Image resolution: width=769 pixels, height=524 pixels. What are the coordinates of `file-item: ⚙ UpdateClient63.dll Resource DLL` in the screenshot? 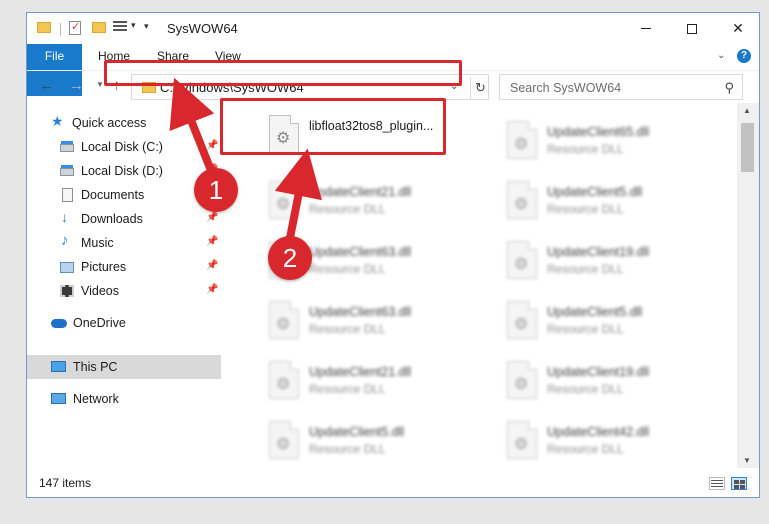 It's located at (351, 323).